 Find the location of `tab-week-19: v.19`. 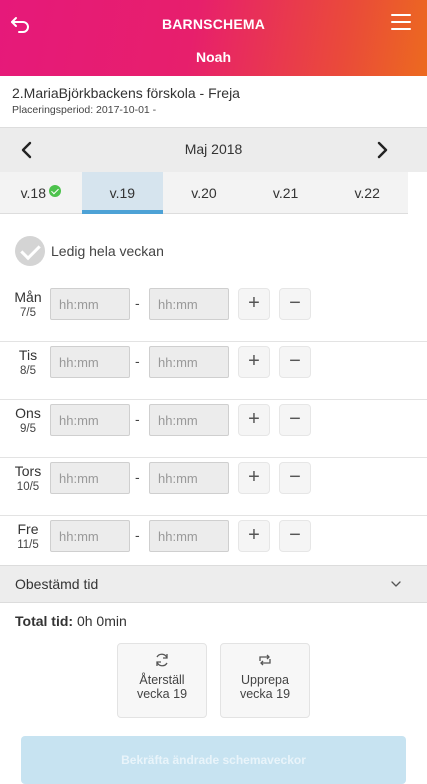

tab-week-19: v.19 is located at coordinates (122, 193).